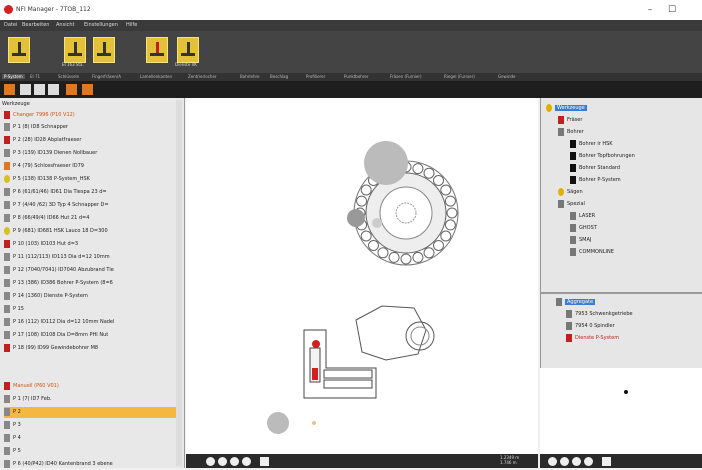 The image size is (702, 470). Describe the element at coordinates (65, 25) in the screenshot. I see `menu-view: Ansicht` at that location.